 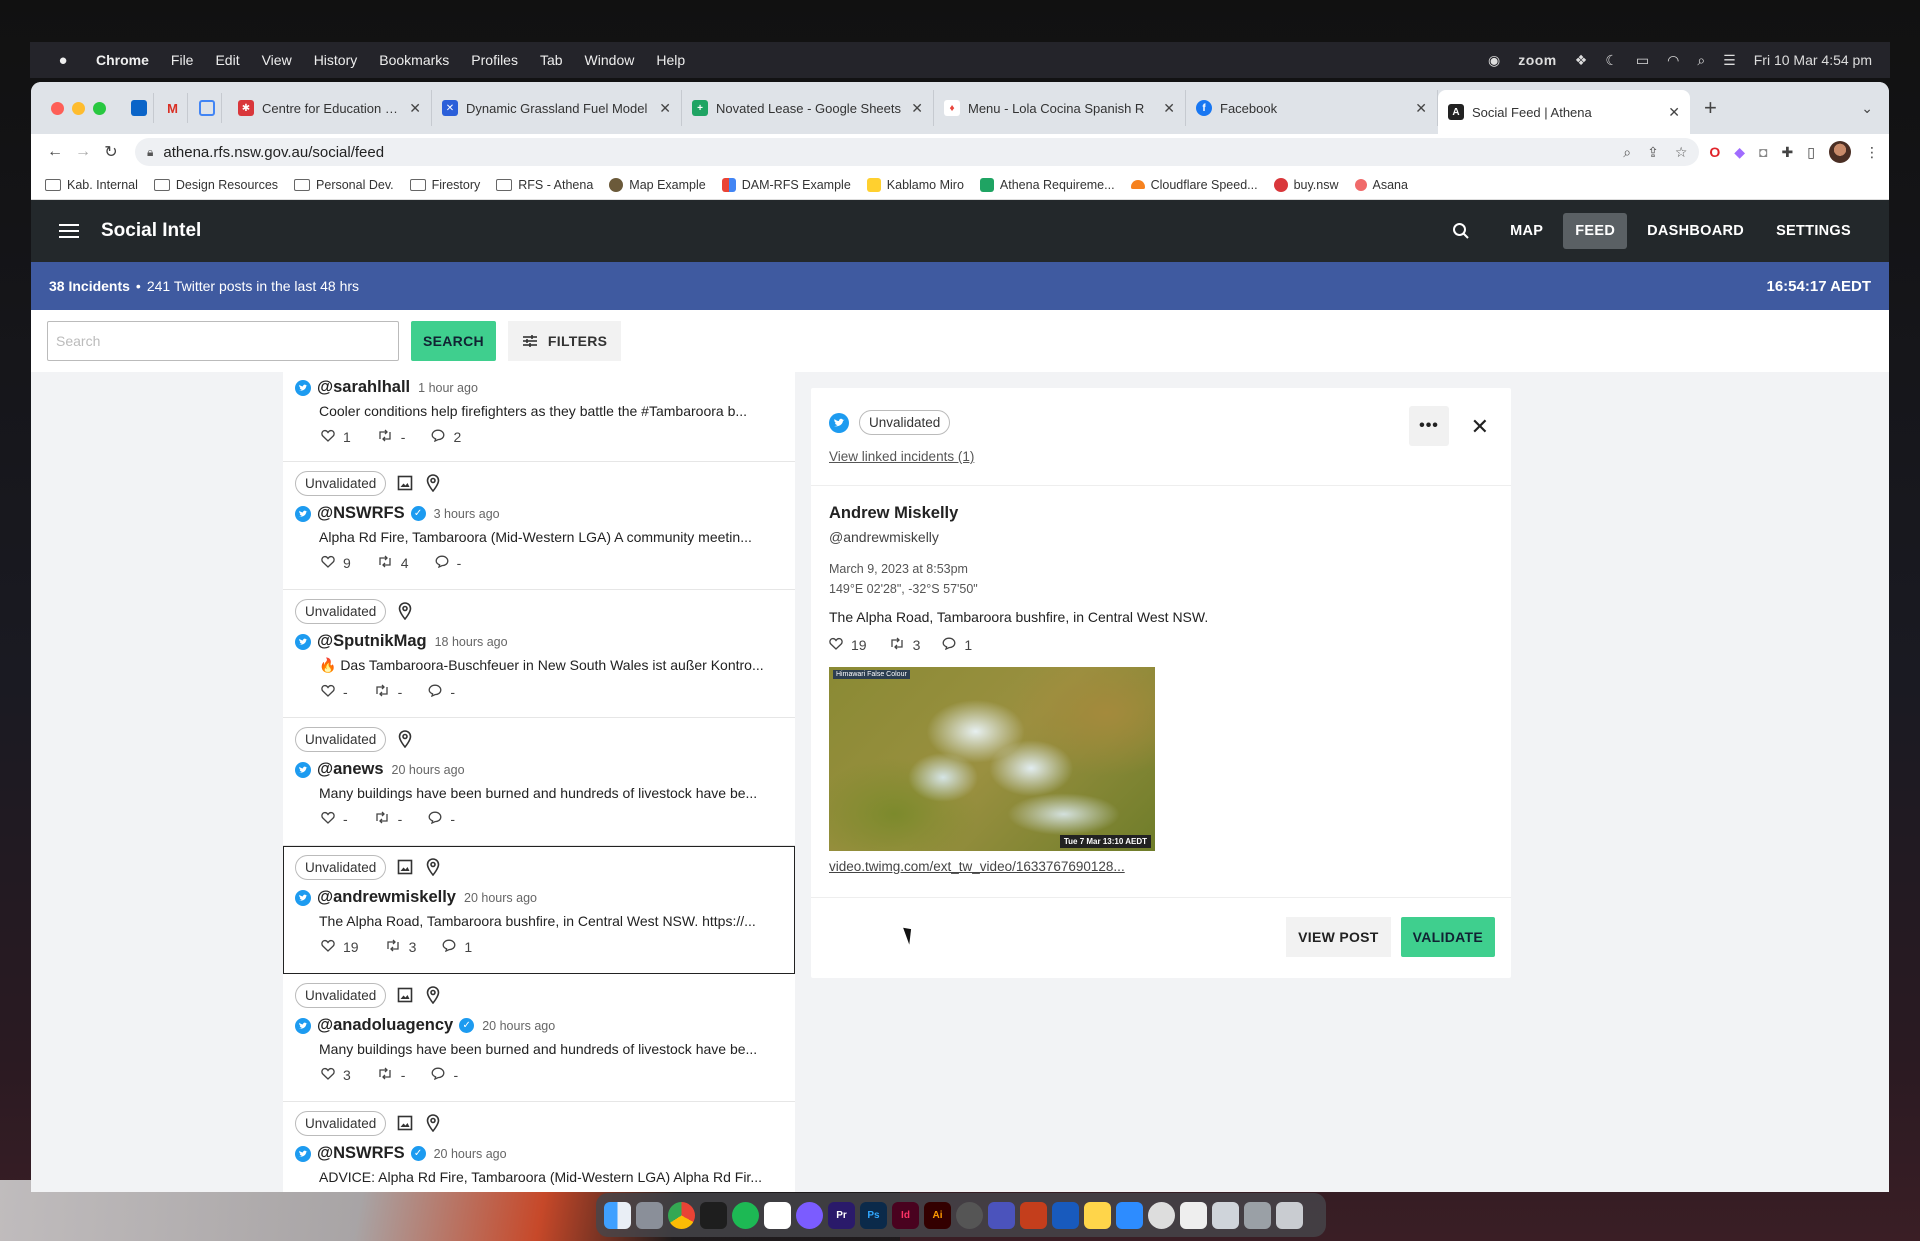 I want to click on side-panel-icon: ▯, so click(x=1811, y=152).